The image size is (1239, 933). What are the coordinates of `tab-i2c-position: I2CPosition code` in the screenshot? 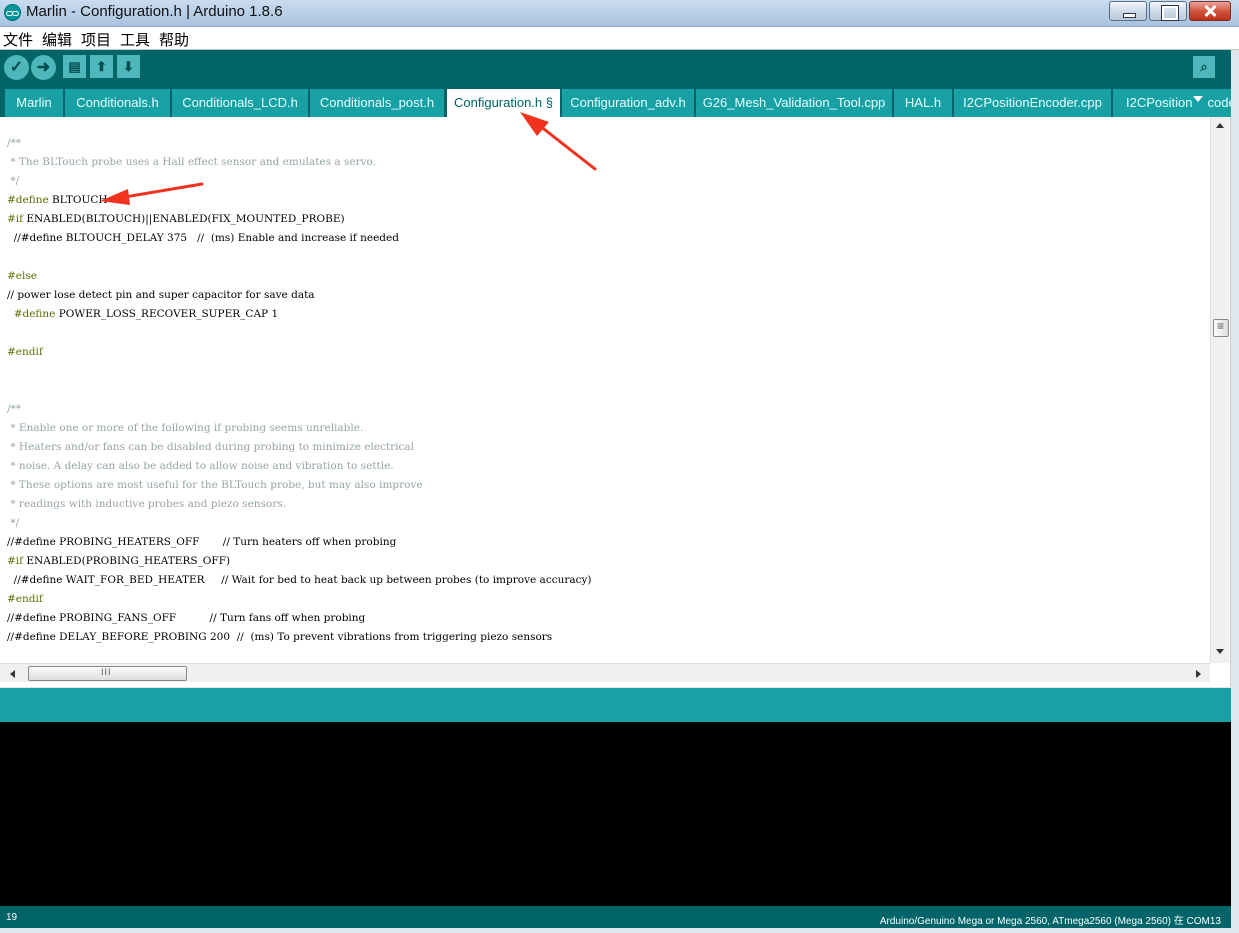 It's located at (1172, 103).